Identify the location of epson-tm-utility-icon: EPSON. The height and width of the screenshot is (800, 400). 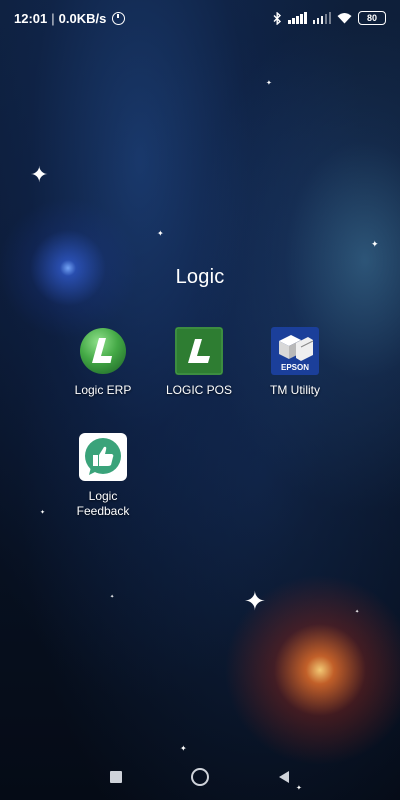
(295, 351).